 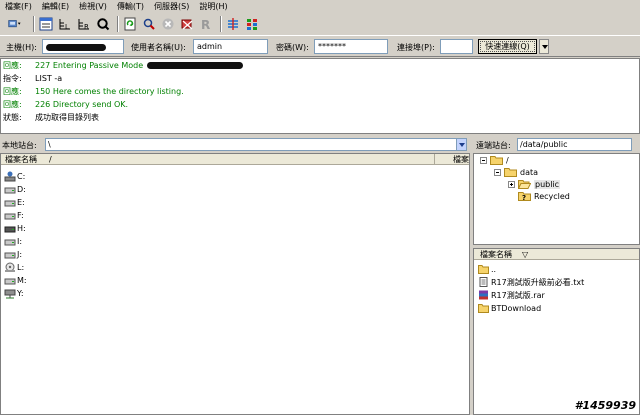 What do you see at coordinates (21, 228) in the screenshot?
I see `drive-label: H:` at bounding box center [21, 228].